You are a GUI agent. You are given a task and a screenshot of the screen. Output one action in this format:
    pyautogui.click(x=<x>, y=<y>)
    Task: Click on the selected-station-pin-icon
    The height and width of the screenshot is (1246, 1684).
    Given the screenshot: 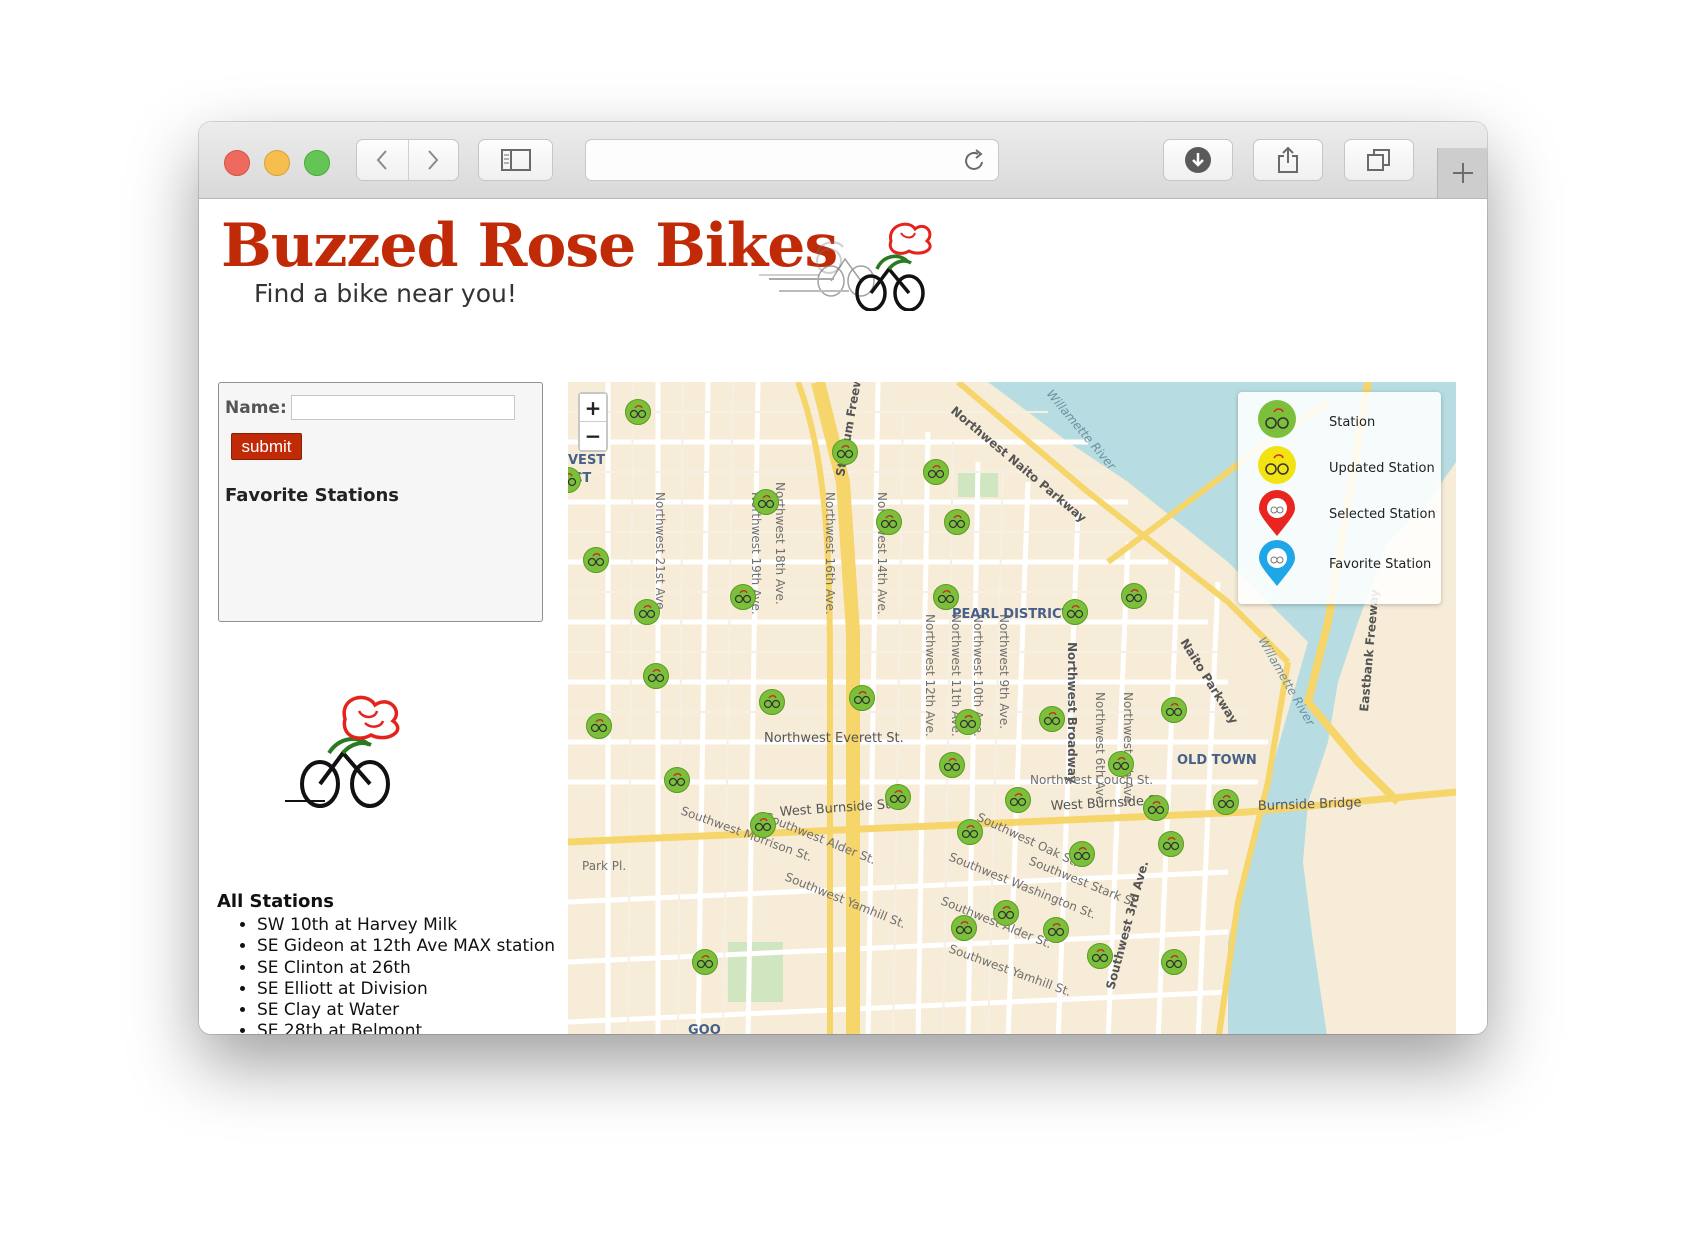 What is the action you would take?
    pyautogui.click(x=1277, y=513)
    